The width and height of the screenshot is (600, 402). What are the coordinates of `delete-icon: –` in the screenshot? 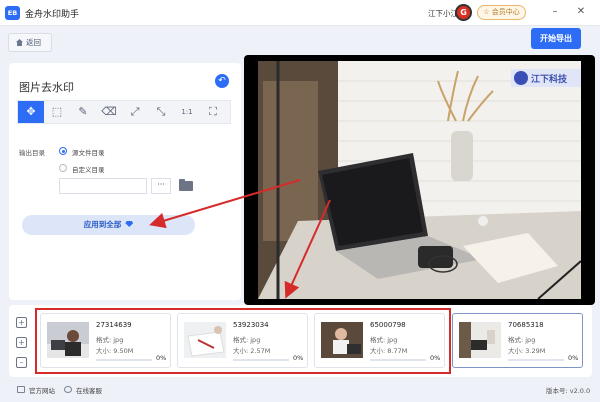 It's located at (21, 362).